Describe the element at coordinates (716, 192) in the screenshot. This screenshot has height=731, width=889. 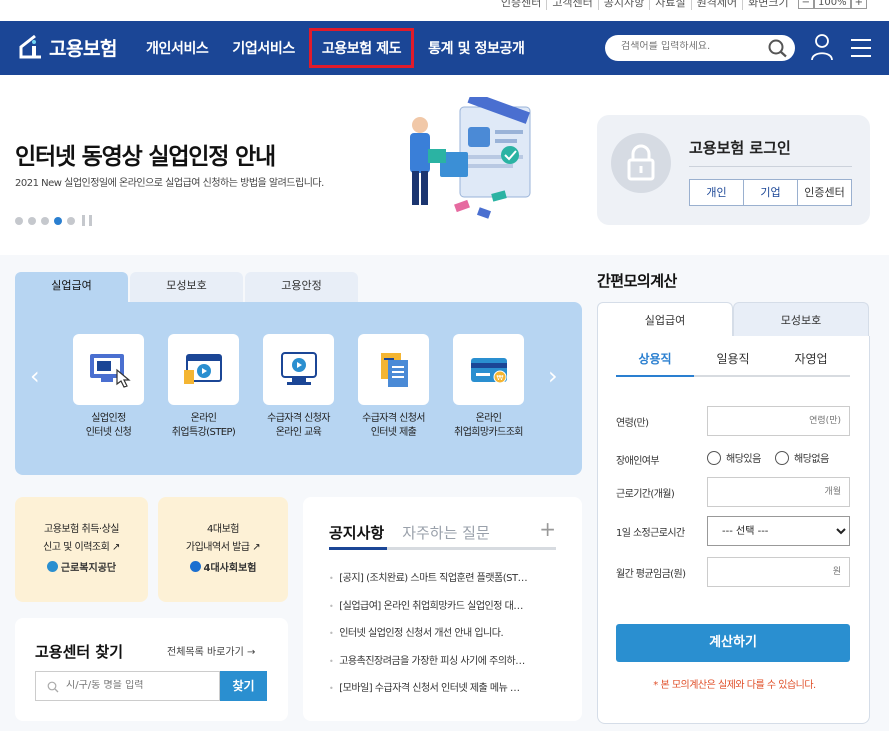
I see `login-personal-button: 개인` at that location.